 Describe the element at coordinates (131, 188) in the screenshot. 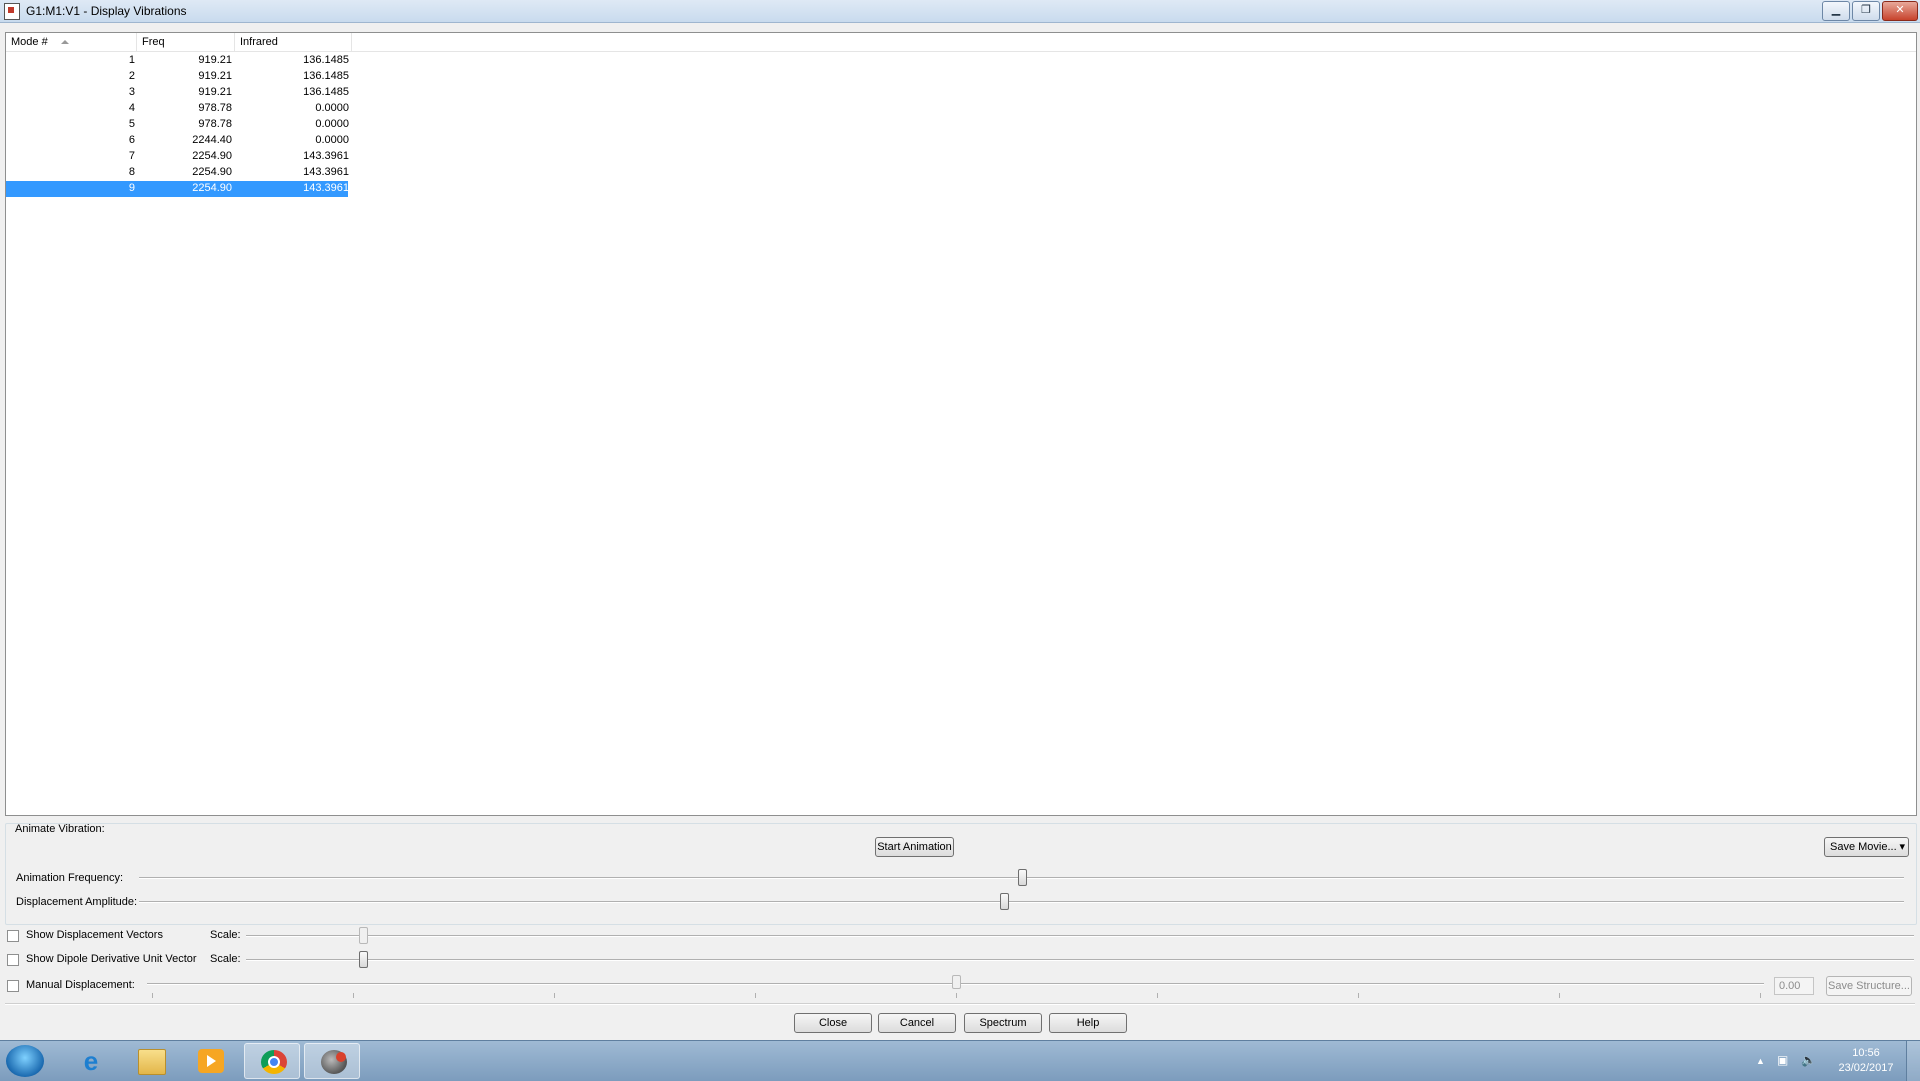

I see `mode-cell: 9` at that location.